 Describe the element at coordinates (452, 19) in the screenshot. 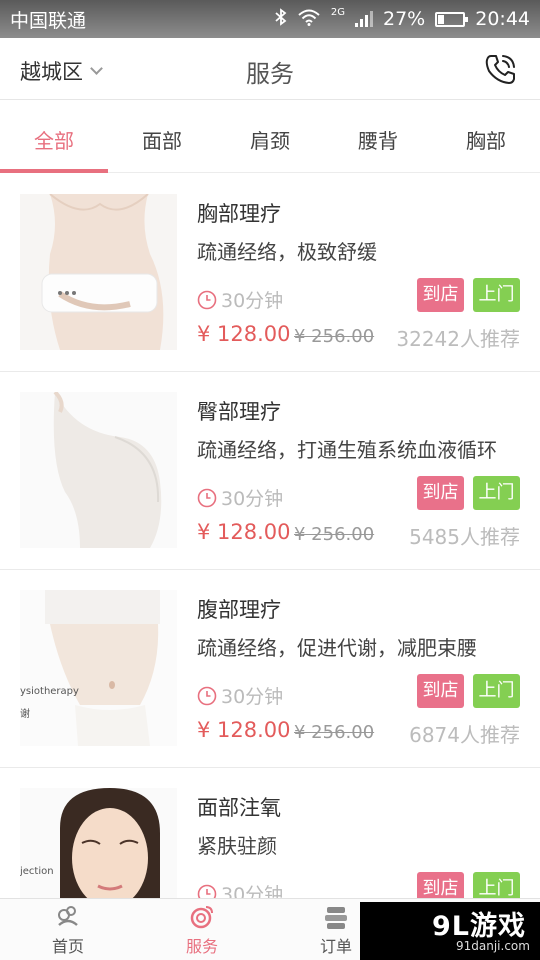

I see `battery-icon` at that location.